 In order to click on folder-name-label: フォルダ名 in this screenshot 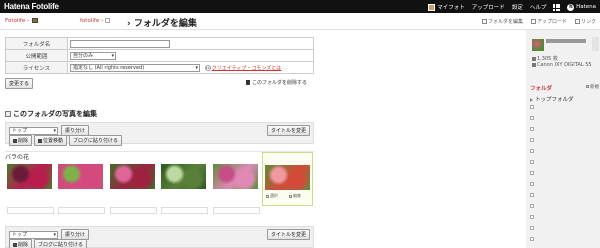, I will do `click(36, 43)`.